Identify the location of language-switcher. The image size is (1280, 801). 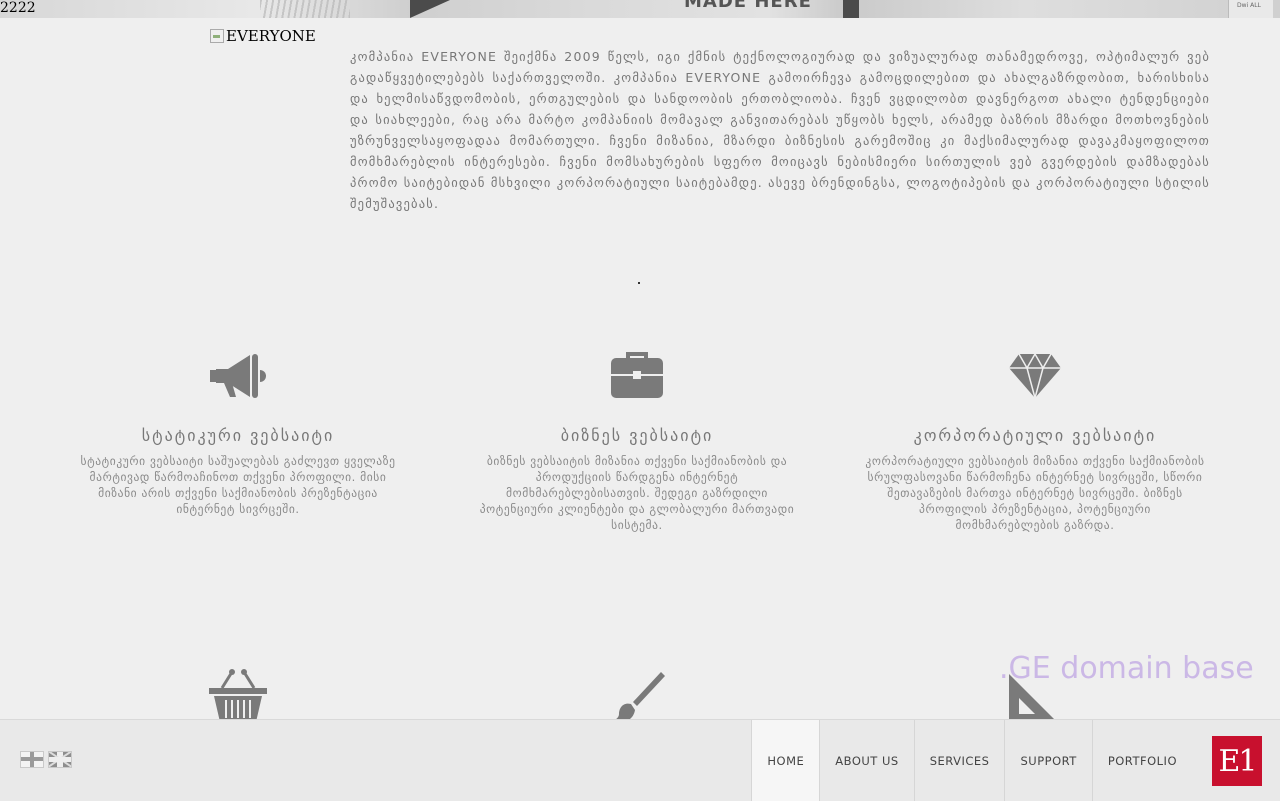
(46, 759).